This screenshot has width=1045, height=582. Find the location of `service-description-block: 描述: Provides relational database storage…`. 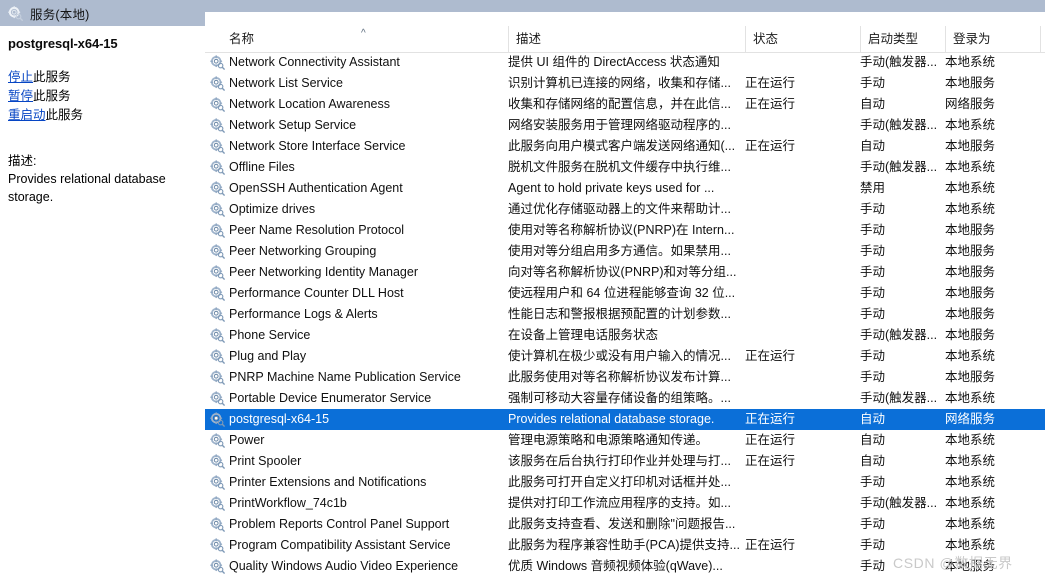

service-description-block: 描述: Provides relational database storage… is located at coordinates (101, 179).